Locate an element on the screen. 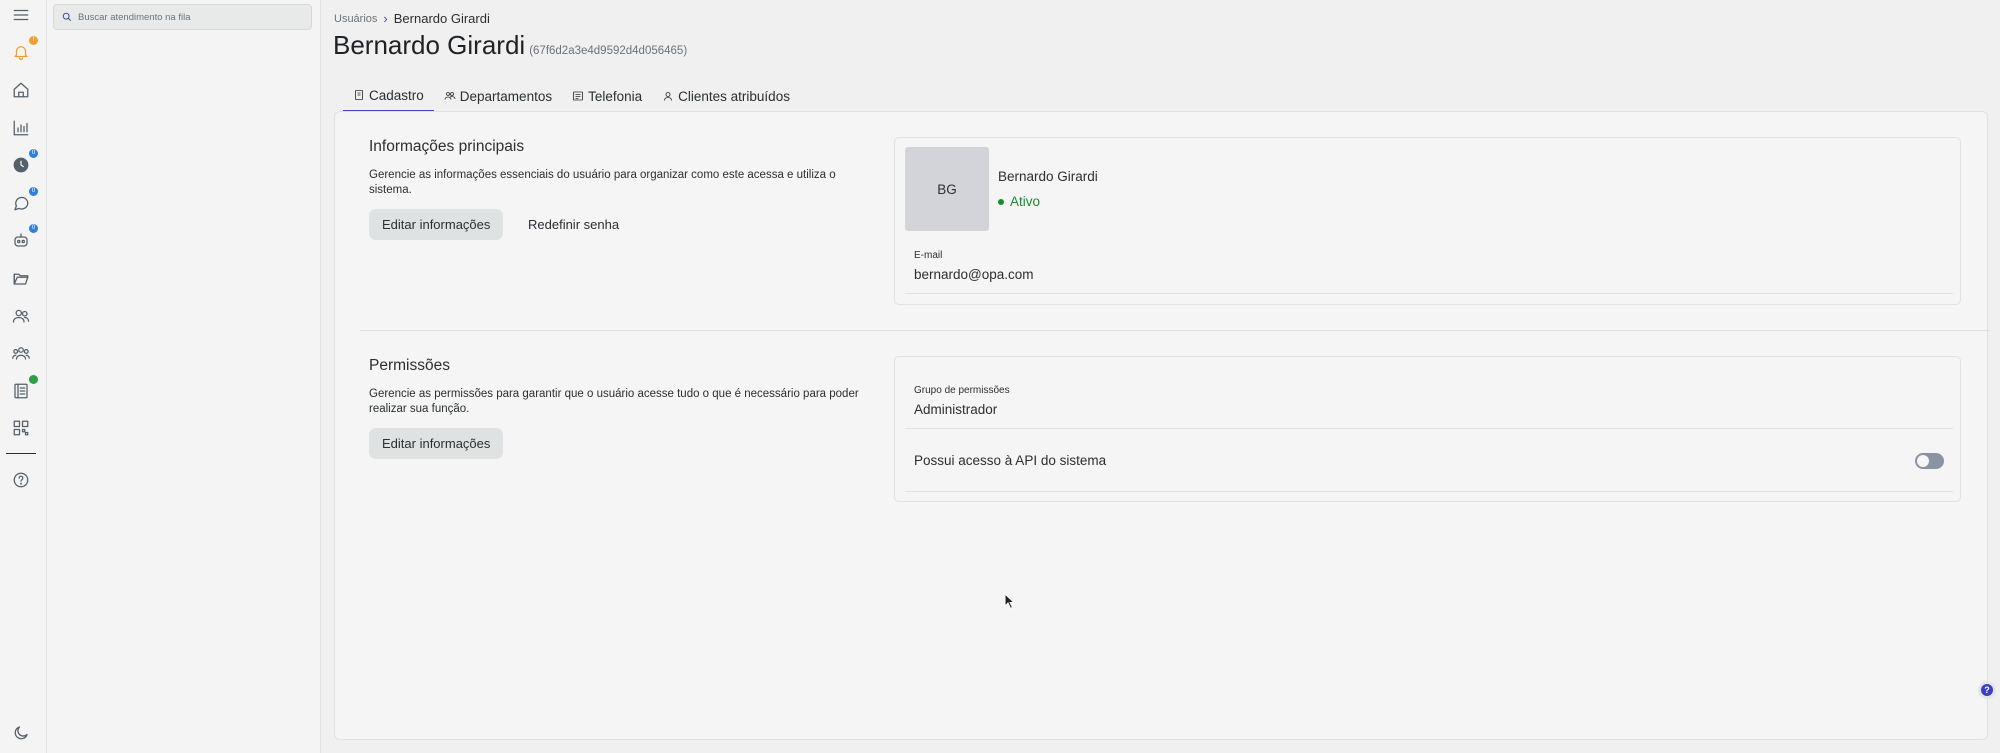 The image size is (2000, 753). tab-label: Cadastro is located at coordinates (396, 95).